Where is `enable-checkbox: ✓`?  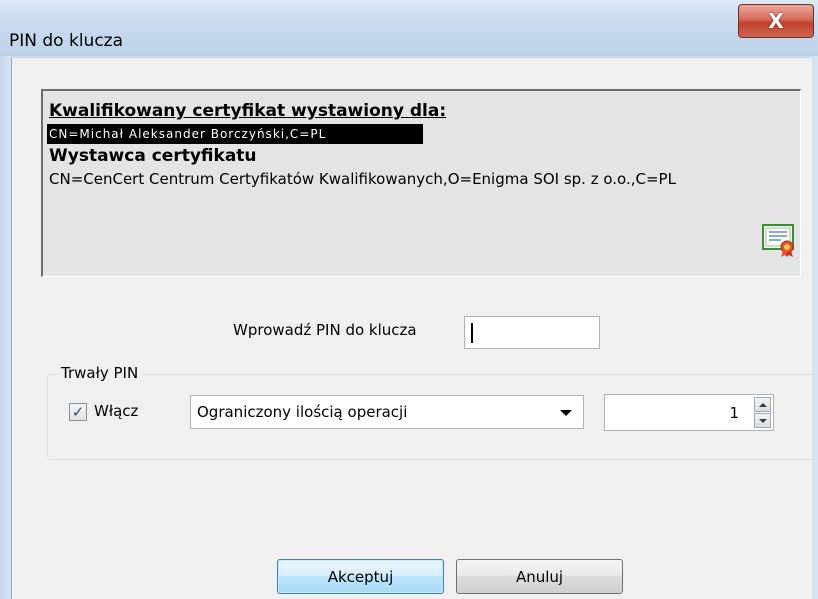 enable-checkbox: ✓ is located at coordinates (78, 412).